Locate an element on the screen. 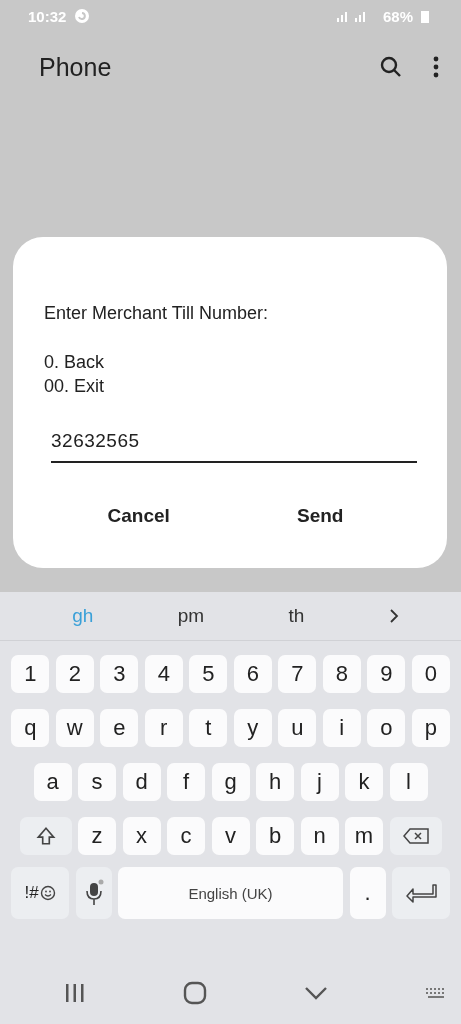  keyboard-key: g is located at coordinates (230, 782).